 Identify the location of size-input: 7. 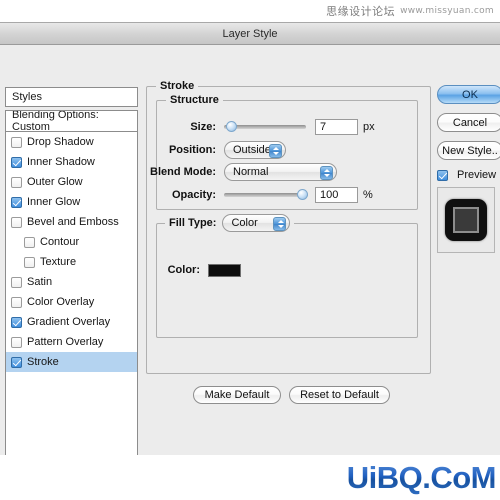
(336, 127).